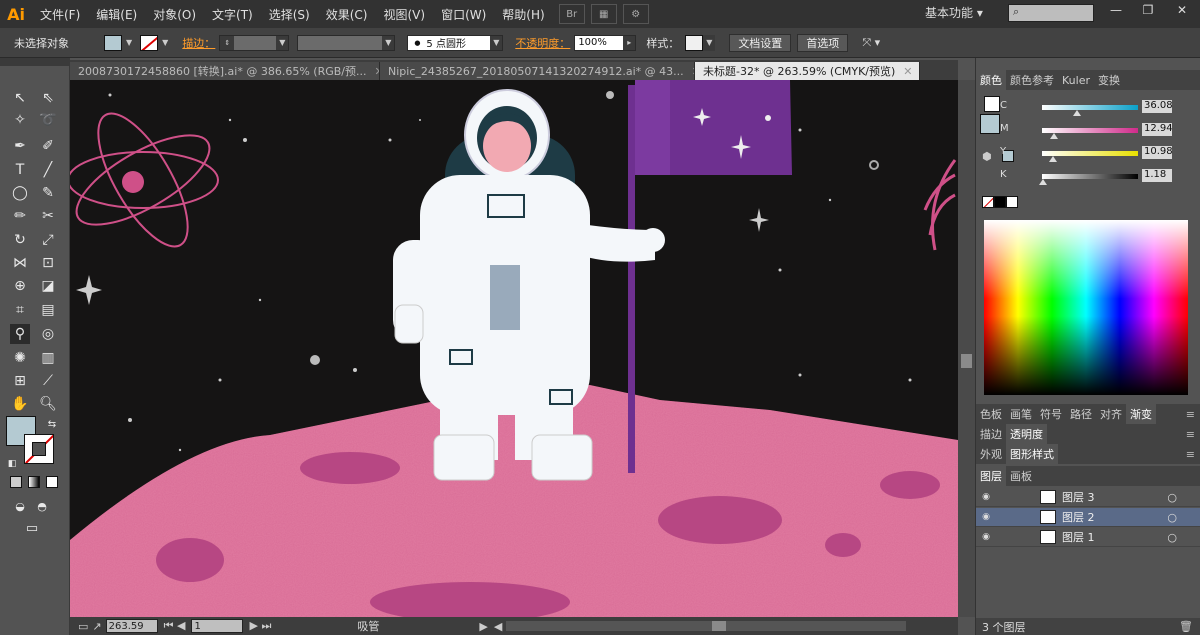  Describe the element at coordinates (48, 404) in the screenshot. I see `zoom-tool-icon: 🔍︎` at that location.